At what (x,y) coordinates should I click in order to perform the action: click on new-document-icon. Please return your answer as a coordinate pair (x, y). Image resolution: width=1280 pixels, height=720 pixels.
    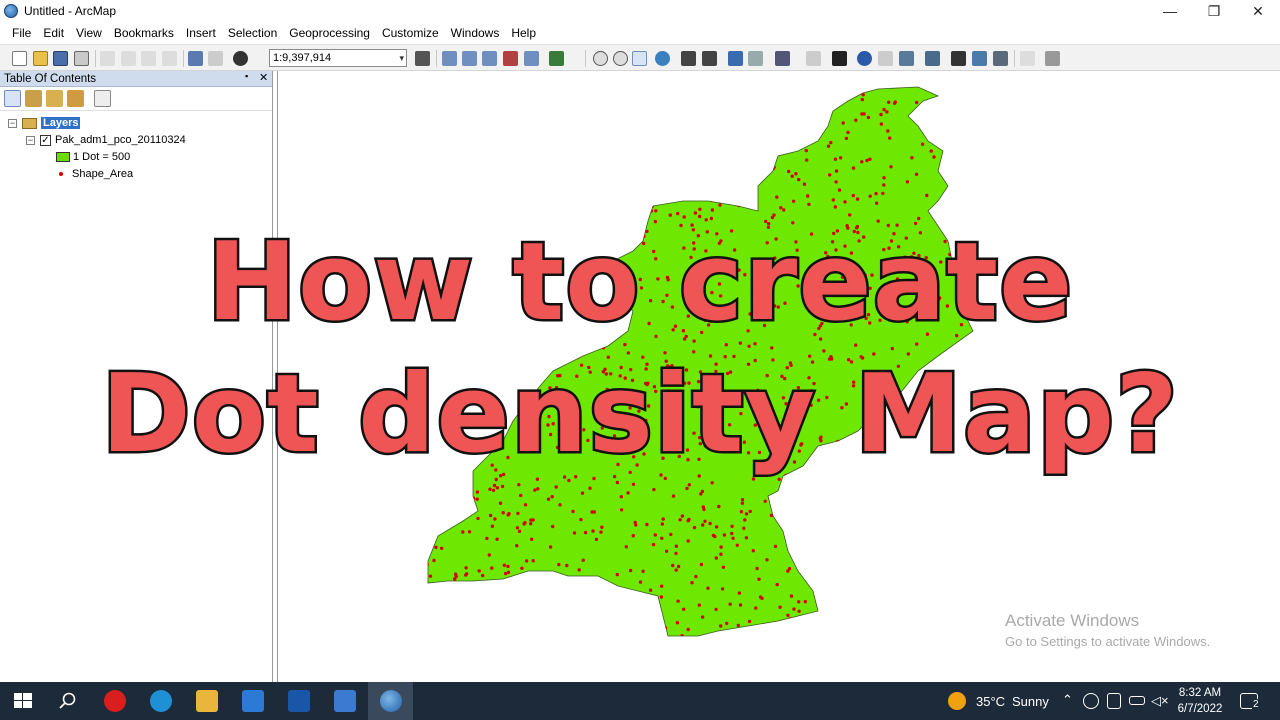
    Looking at the image, I should click on (19, 58).